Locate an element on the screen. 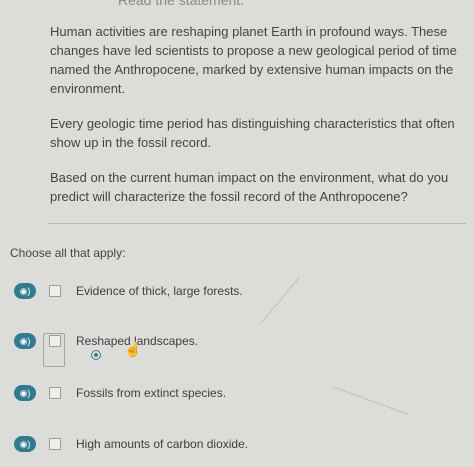 The height and width of the screenshot is (467, 474). divider is located at coordinates (257, 223).